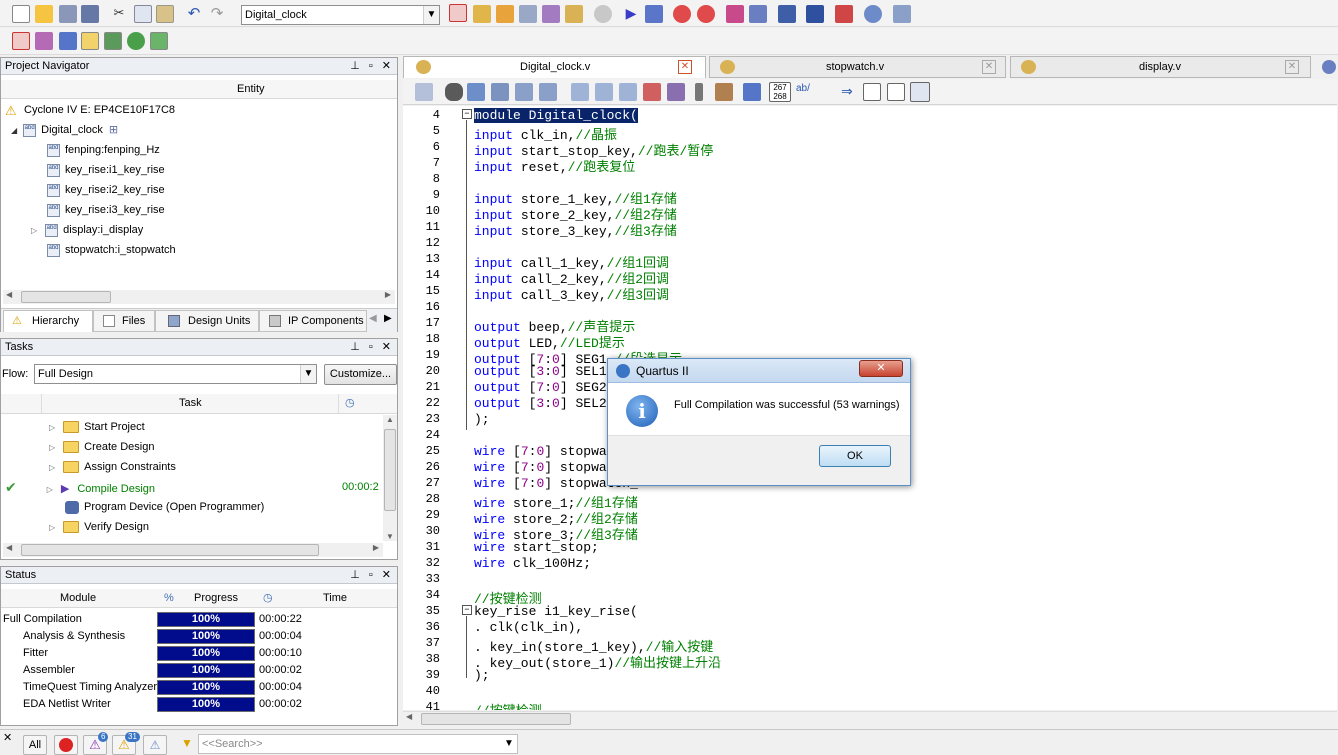  Describe the element at coordinates (857, 67) in the screenshot. I see `tab-stopwatch-v: stopwatch.v ✕` at that location.